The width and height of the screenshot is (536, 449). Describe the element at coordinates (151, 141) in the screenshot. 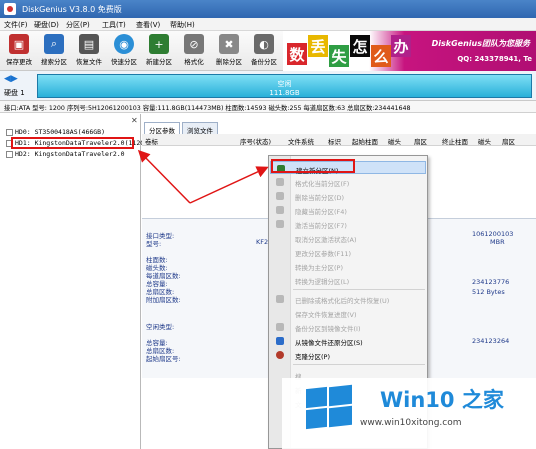

I see `column-header: 卷标` at that location.